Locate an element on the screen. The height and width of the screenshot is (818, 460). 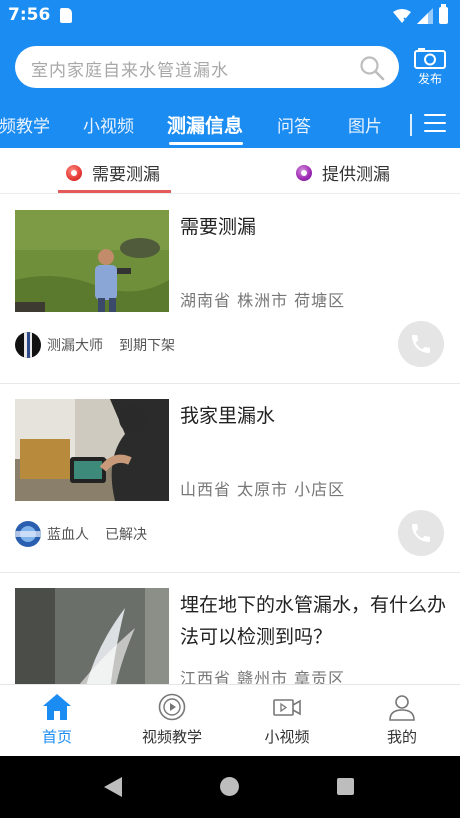
card-meta: 蓝血人 已解决 is located at coordinates (81, 534).